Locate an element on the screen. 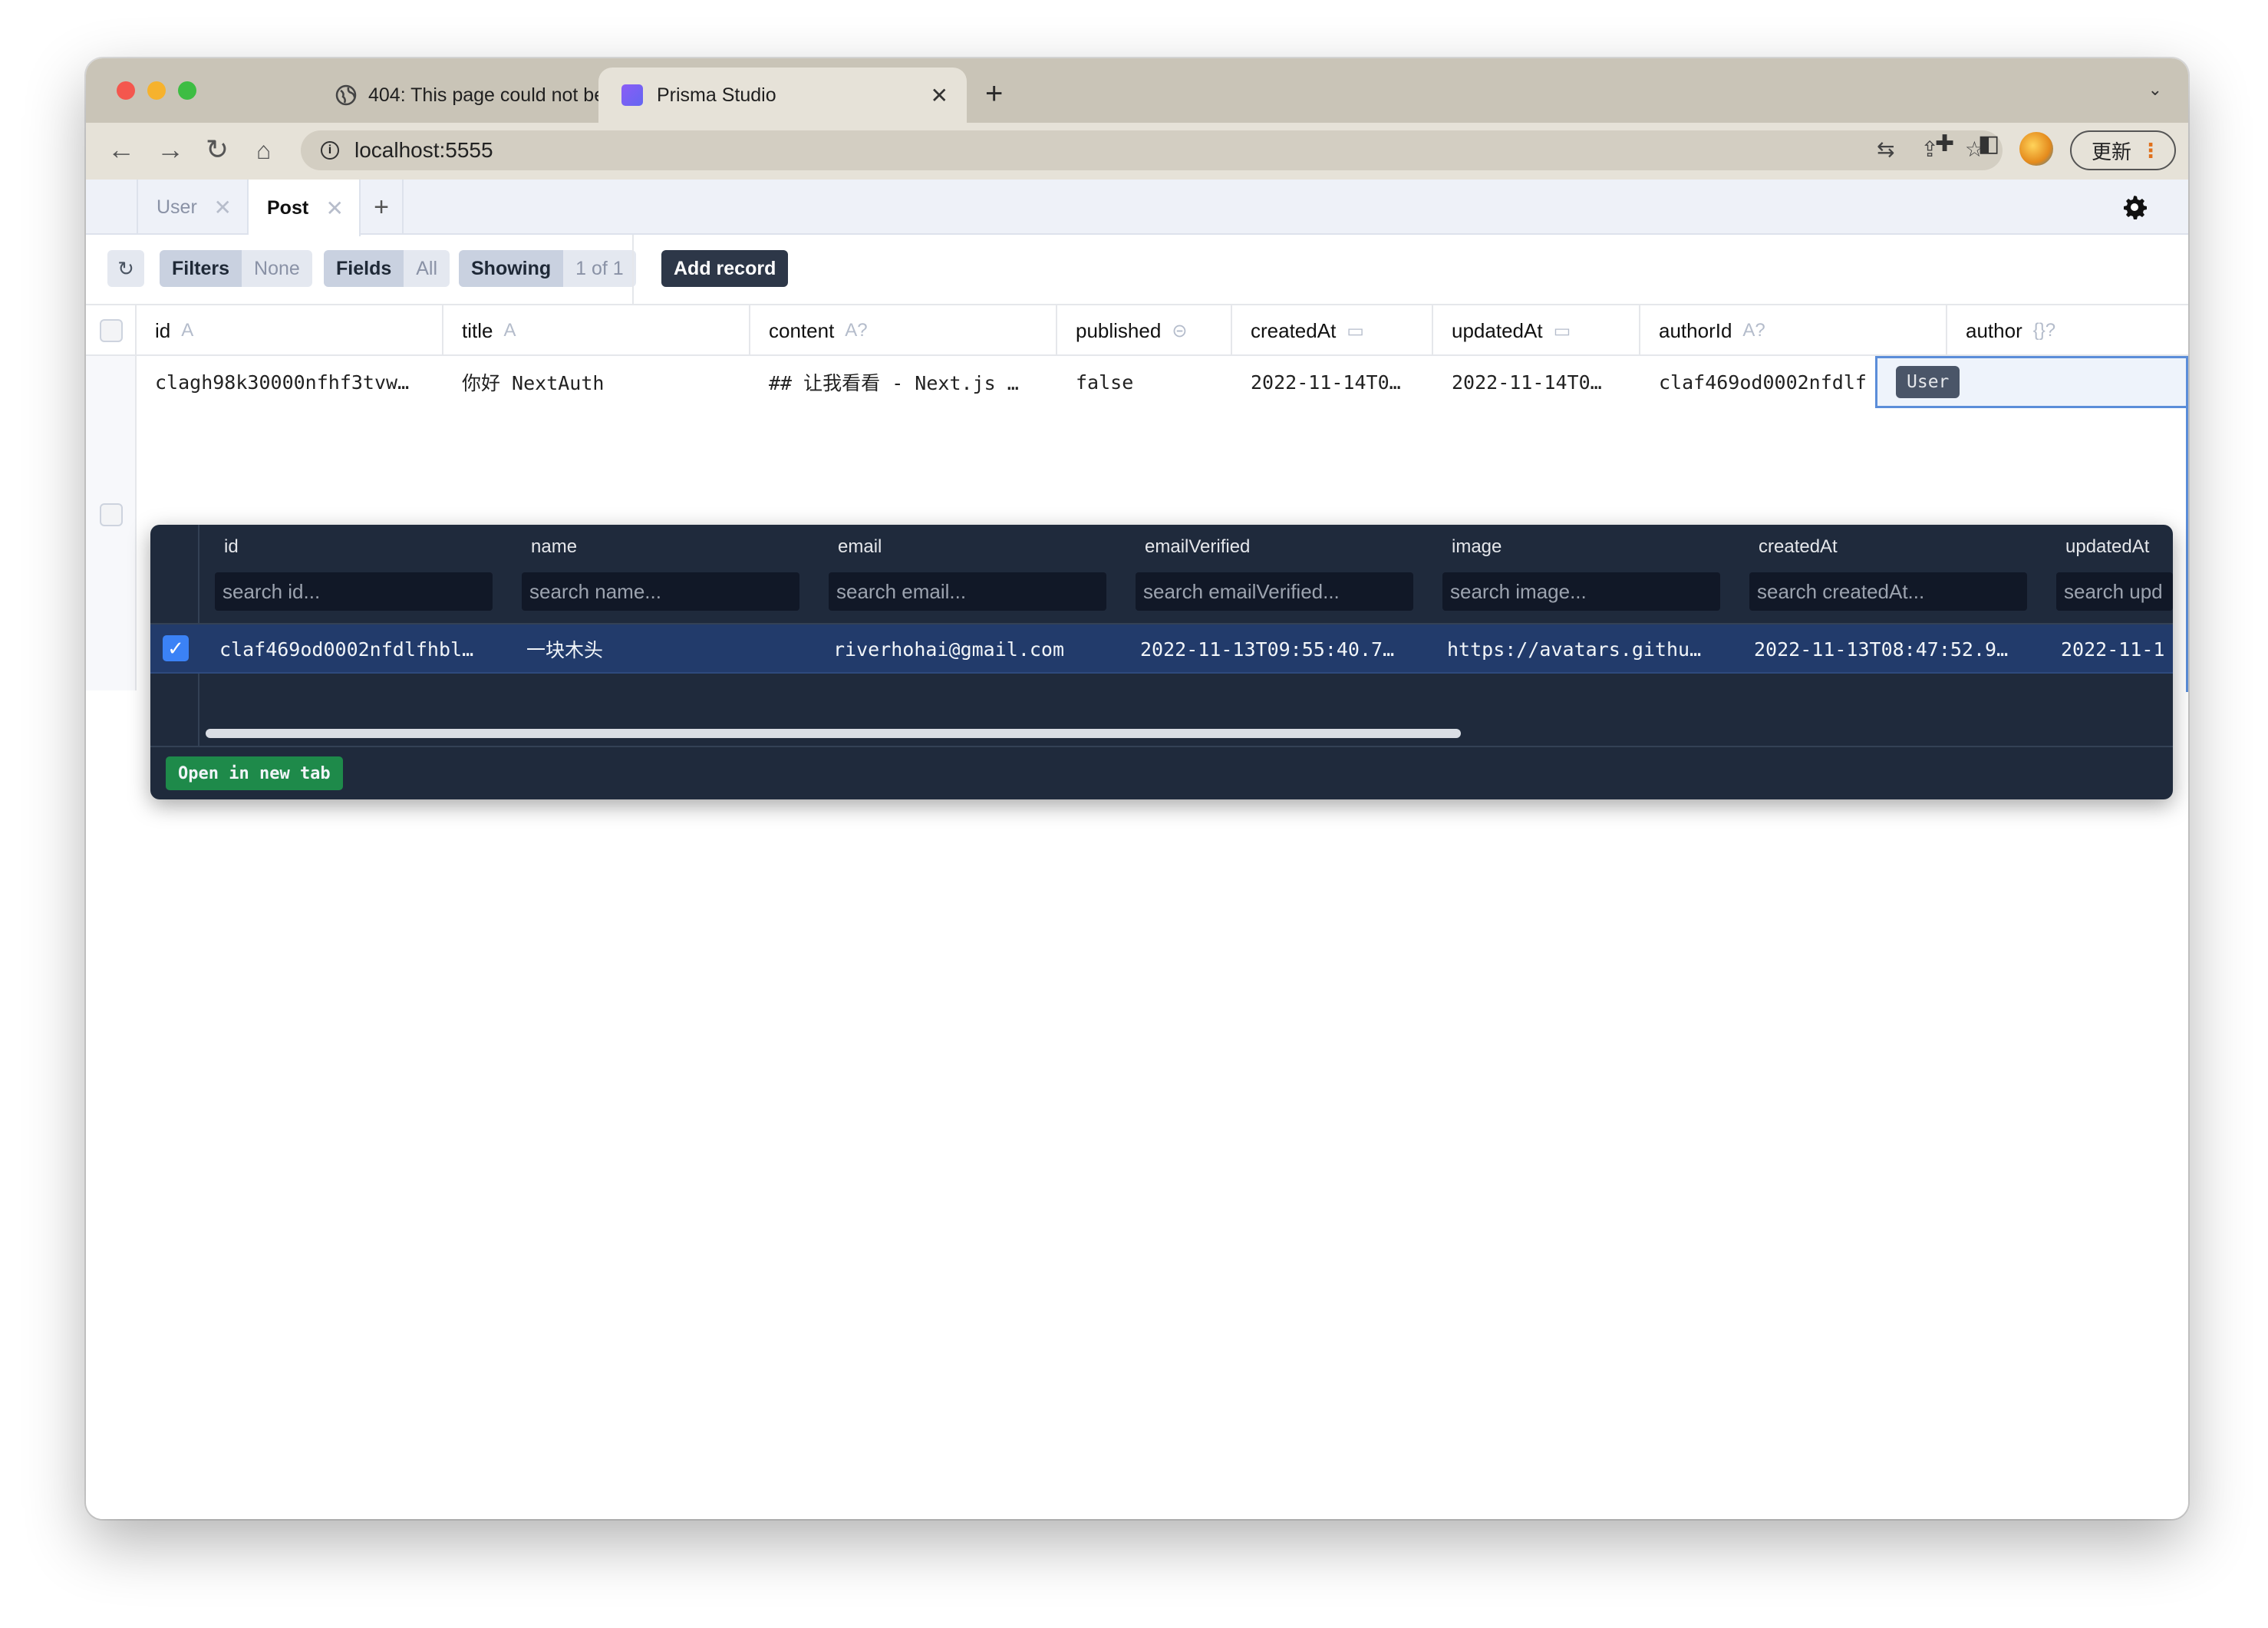  cell-published: false is located at coordinates (1144, 382).